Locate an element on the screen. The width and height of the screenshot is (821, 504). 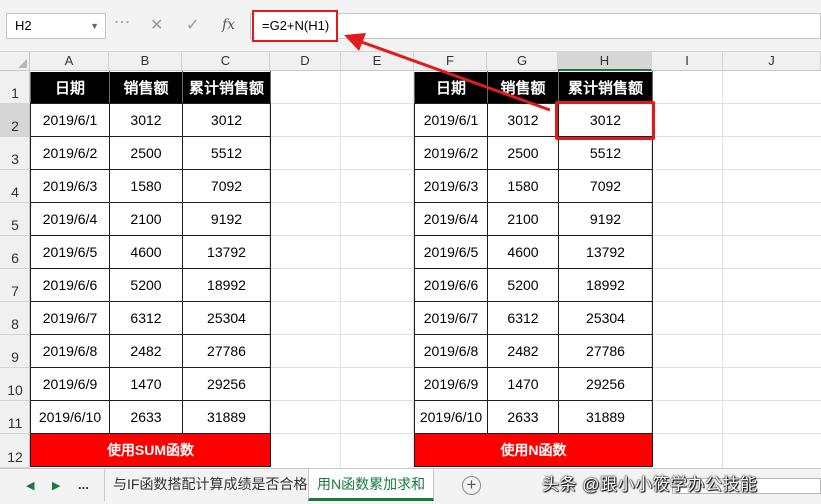
row-header-12: 12 is located at coordinates (15, 451).